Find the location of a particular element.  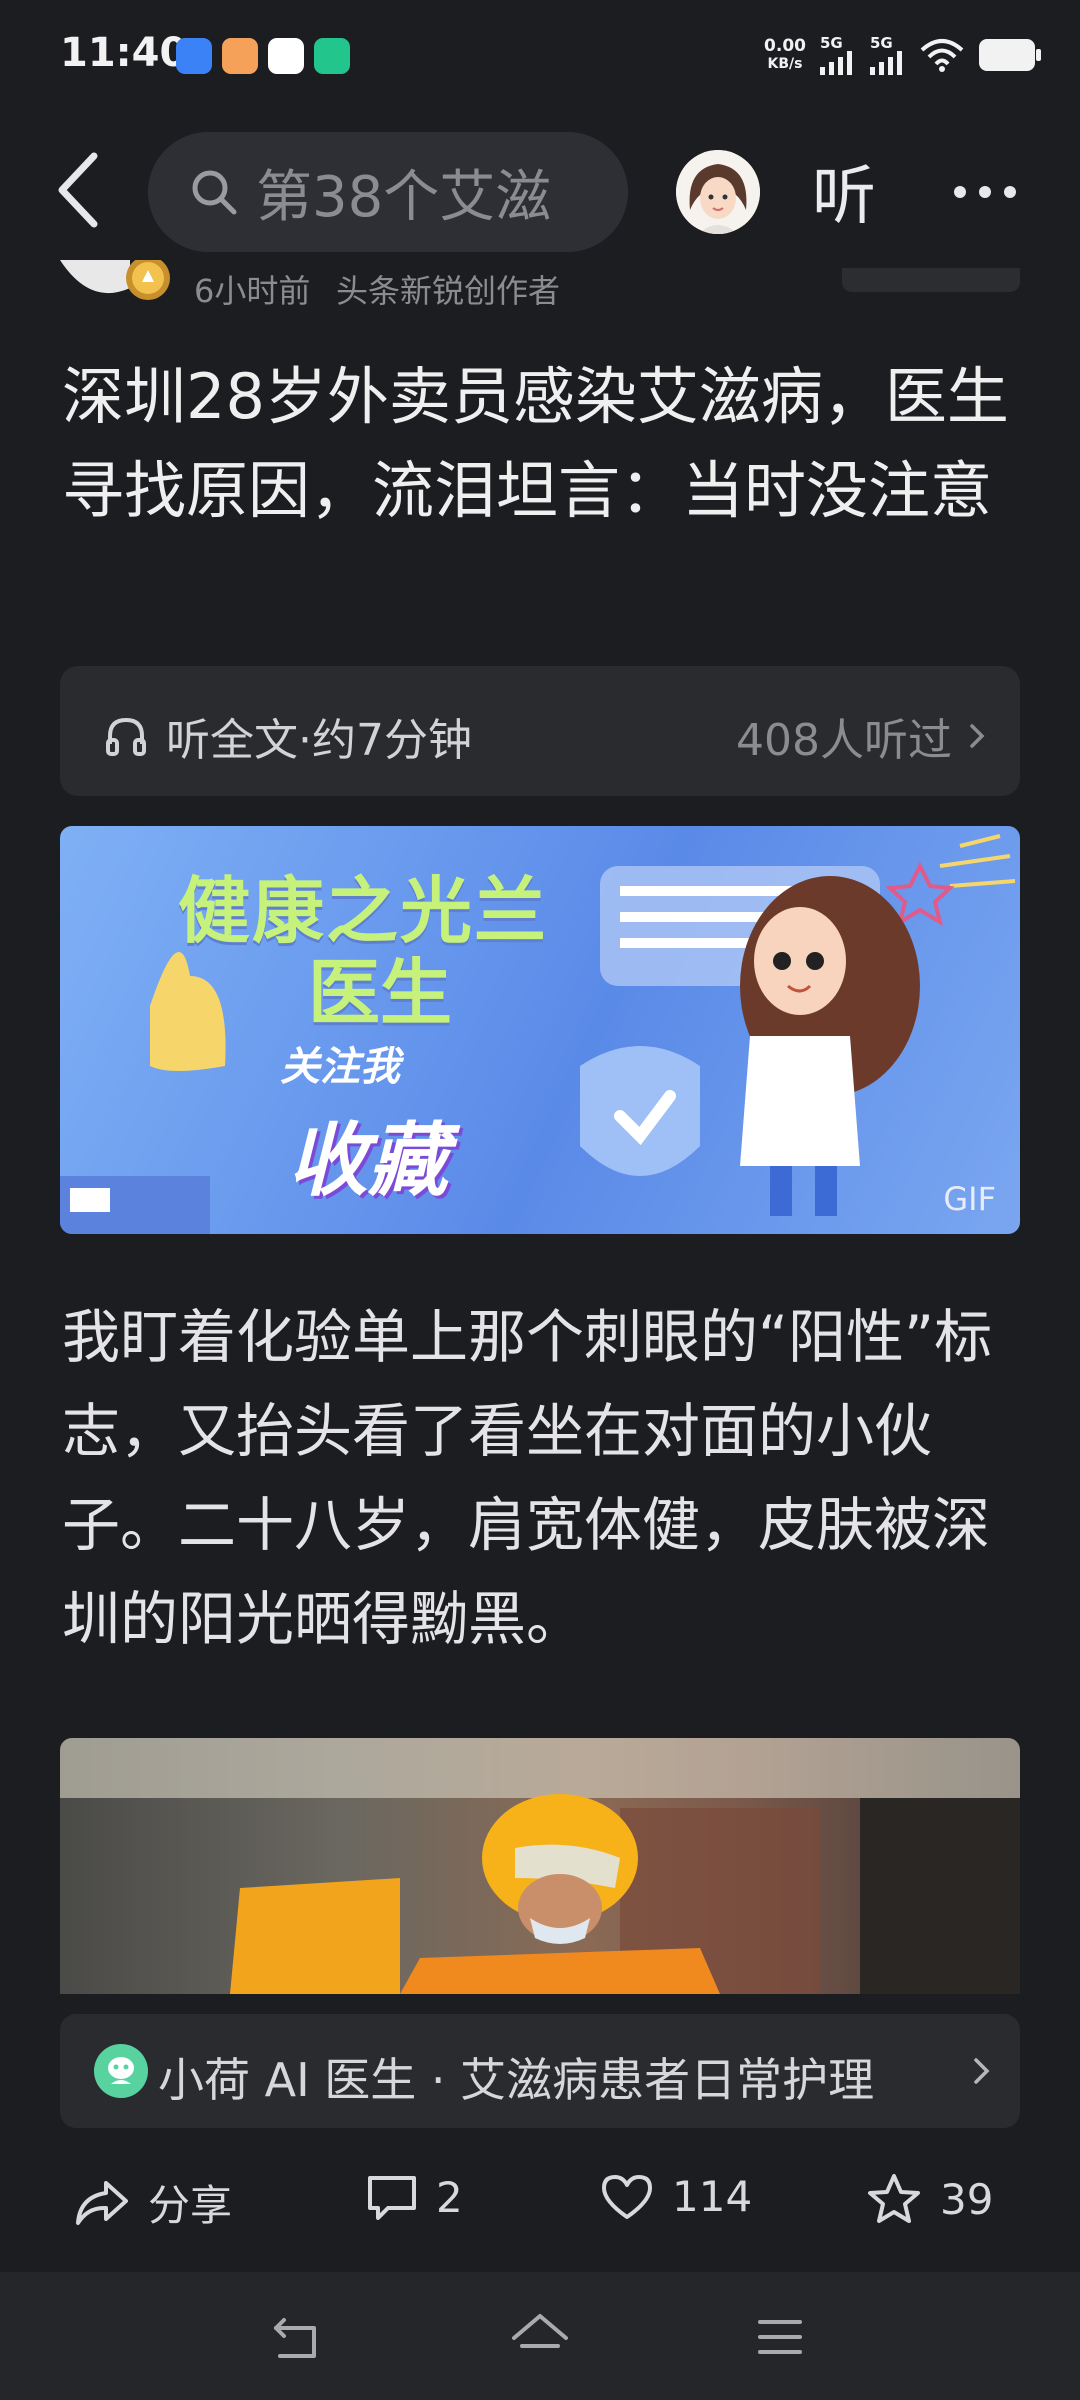

network-speed: 0.00 KB/s is located at coordinates (785, 54).